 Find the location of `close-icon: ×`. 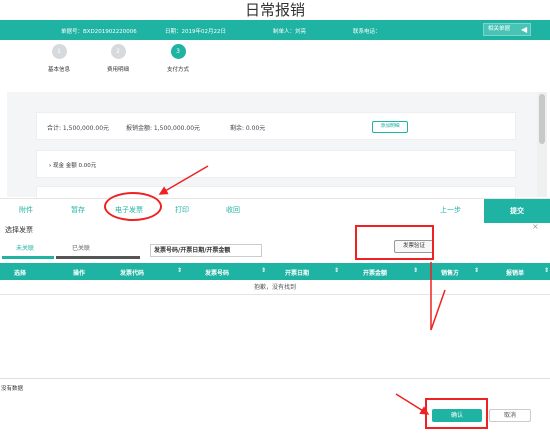

close-icon: × is located at coordinates (535, 226).